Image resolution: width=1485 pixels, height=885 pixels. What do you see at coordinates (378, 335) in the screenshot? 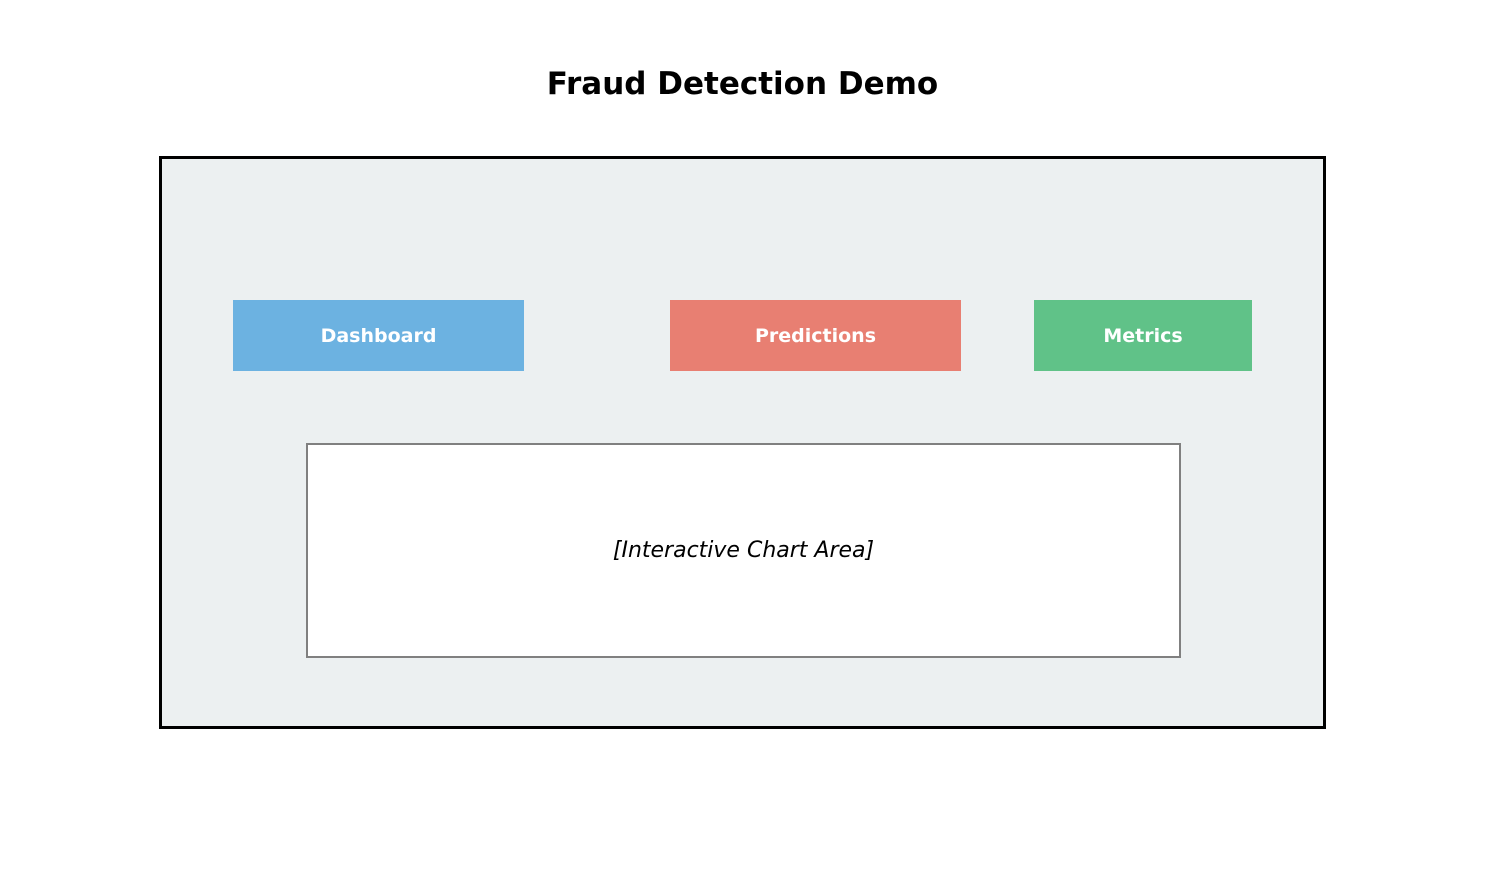
I see `dashboard-button: Dashboard` at bounding box center [378, 335].